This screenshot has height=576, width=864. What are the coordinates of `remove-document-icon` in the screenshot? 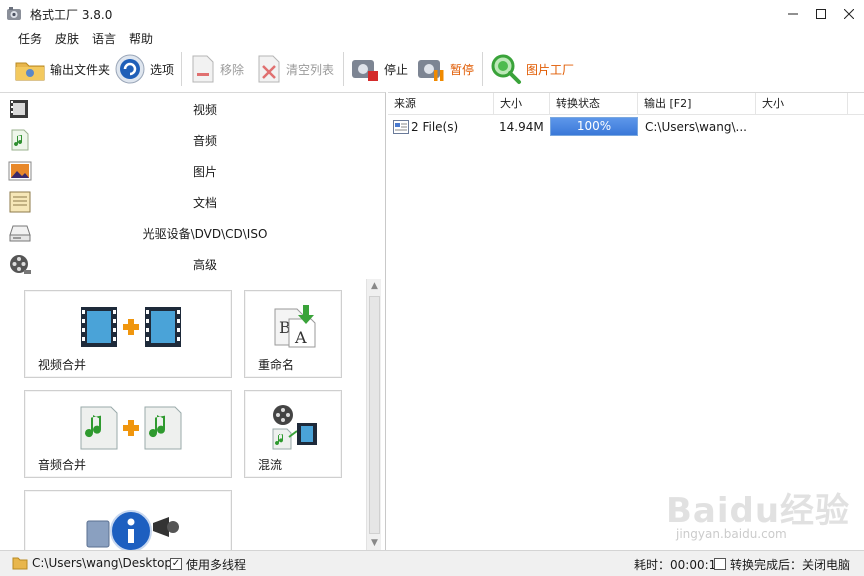 It's located at (203, 69).